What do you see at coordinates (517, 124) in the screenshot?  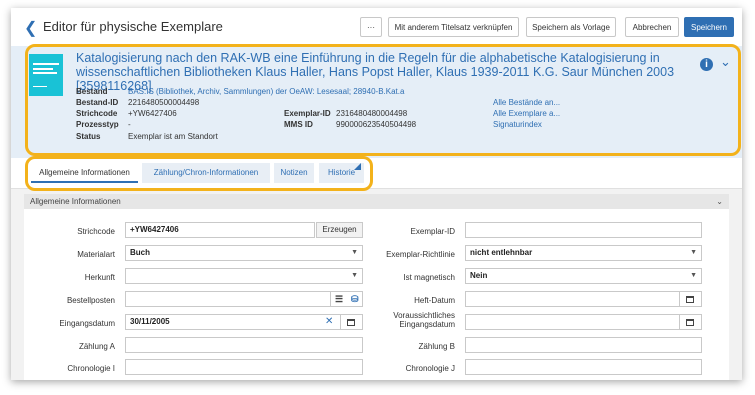 I see `signature-index-link: Signaturindex` at bounding box center [517, 124].